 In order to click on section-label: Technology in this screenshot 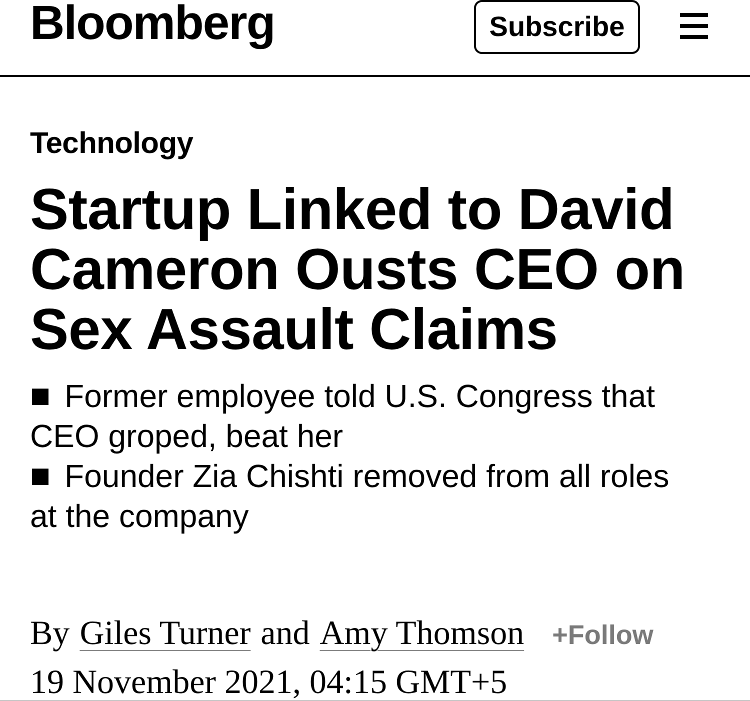, I will do `click(112, 143)`.